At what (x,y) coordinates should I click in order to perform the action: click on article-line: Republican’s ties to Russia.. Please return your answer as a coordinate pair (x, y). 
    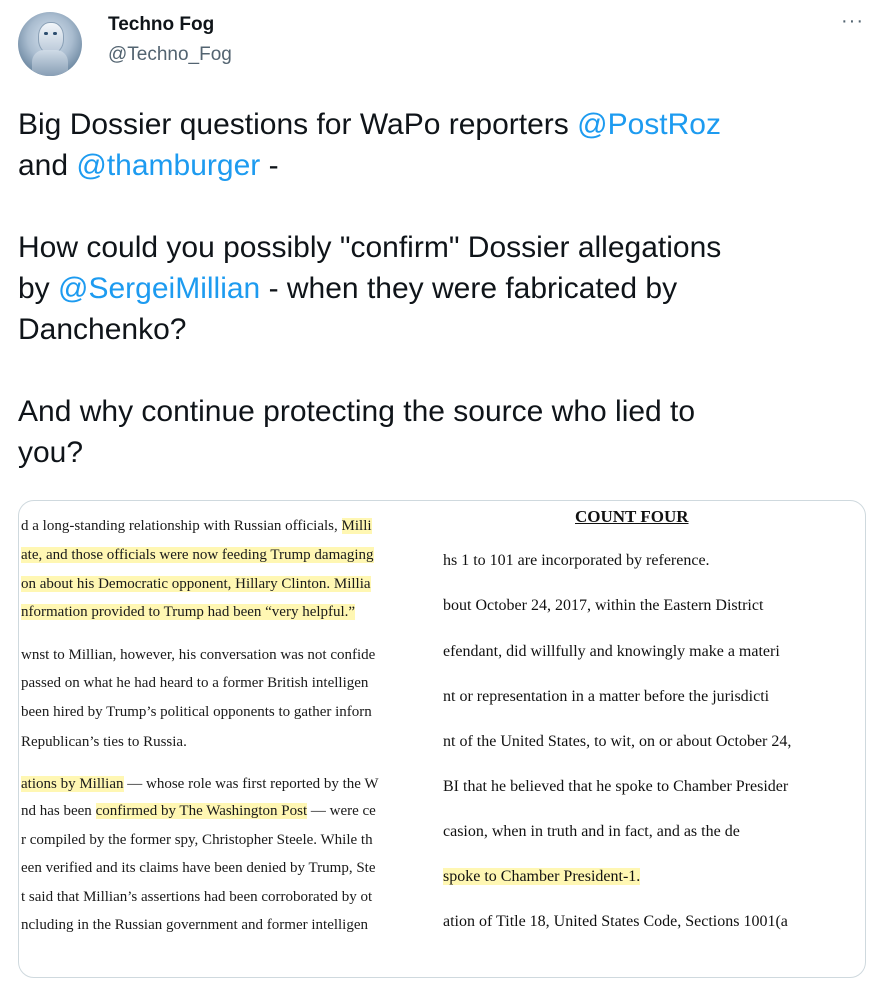
    Looking at the image, I should click on (104, 742).